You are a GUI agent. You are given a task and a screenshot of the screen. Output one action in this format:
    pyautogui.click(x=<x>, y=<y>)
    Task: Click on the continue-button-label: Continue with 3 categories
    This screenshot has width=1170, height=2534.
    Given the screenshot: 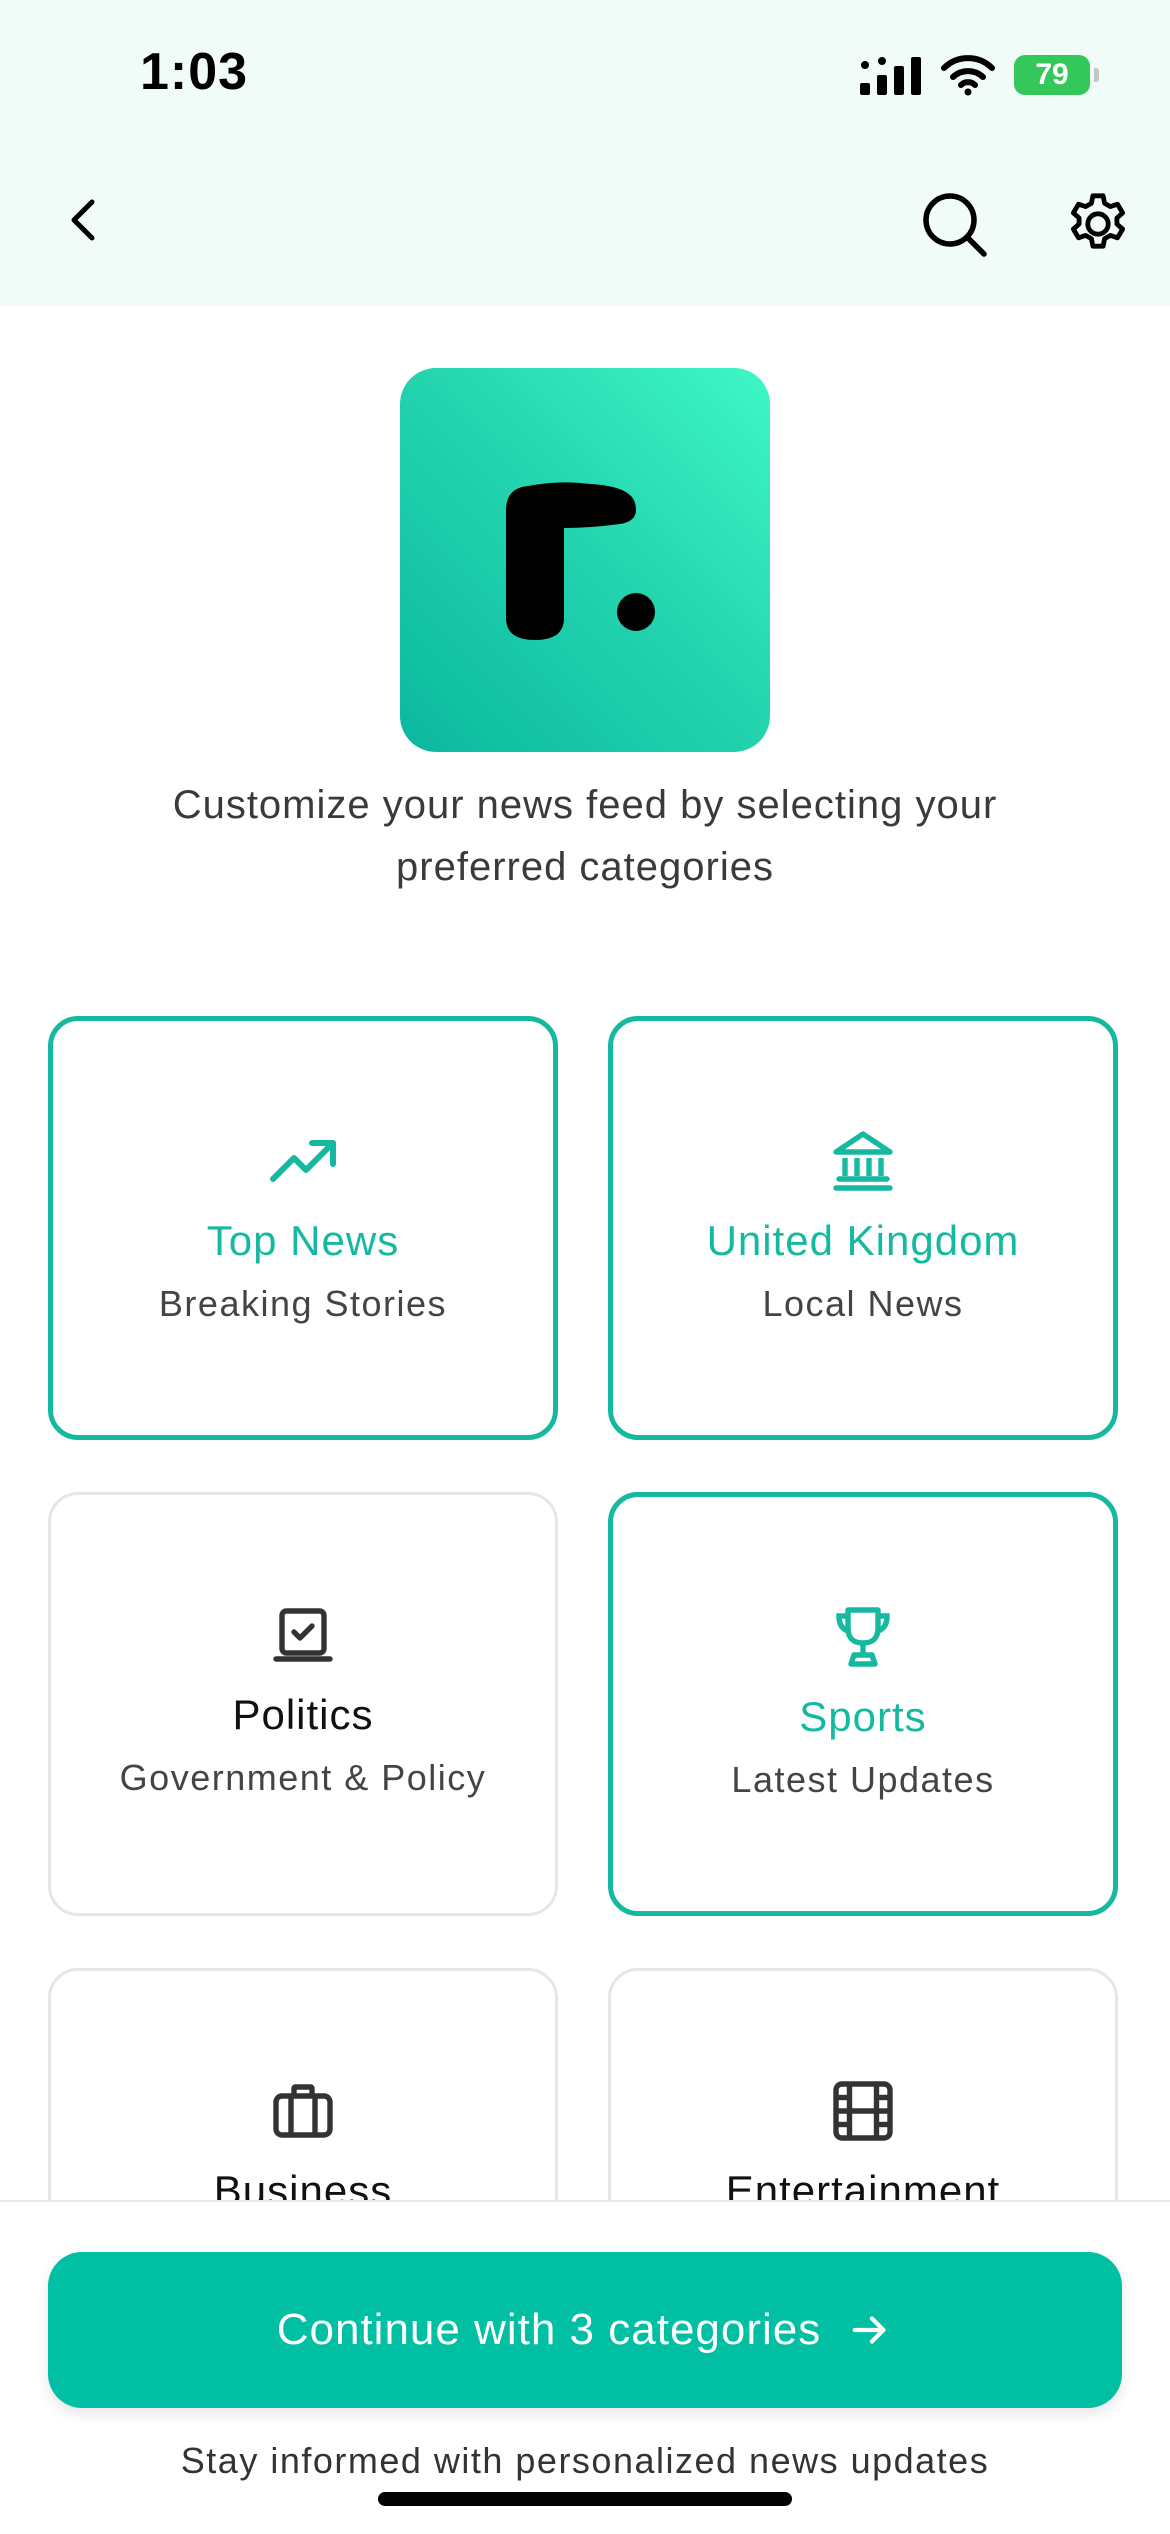 What is the action you would take?
    pyautogui.click(x=549, y=2329)
    